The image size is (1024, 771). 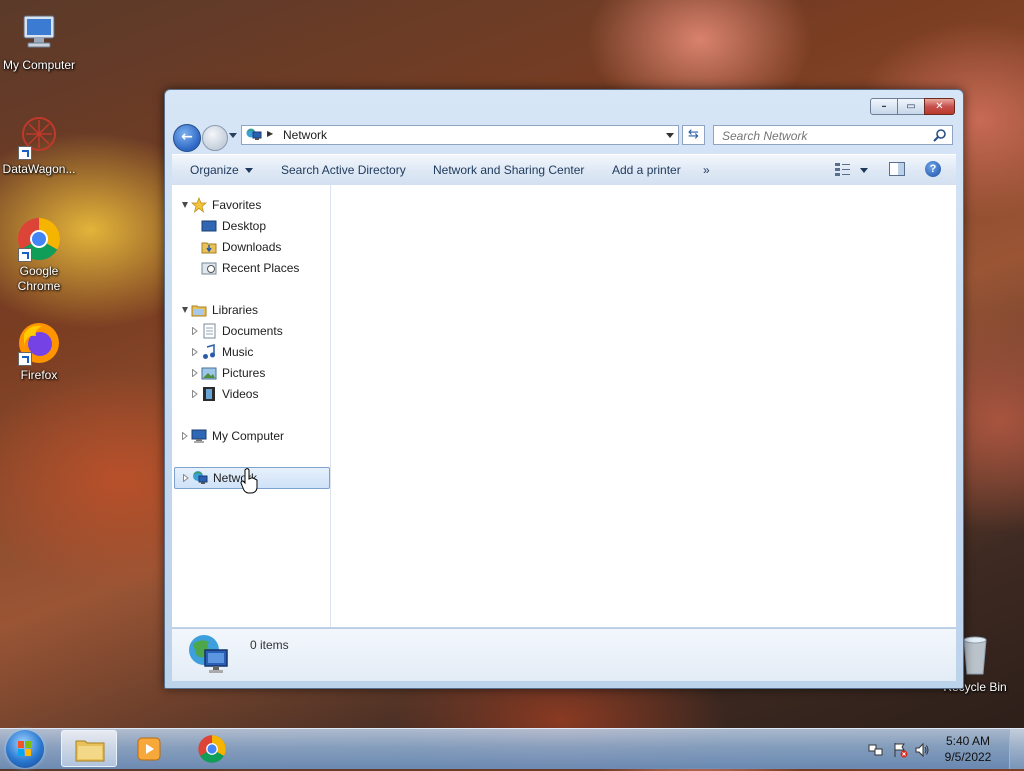 I want to click on datawagon-icon, so click(x=39, y=137).